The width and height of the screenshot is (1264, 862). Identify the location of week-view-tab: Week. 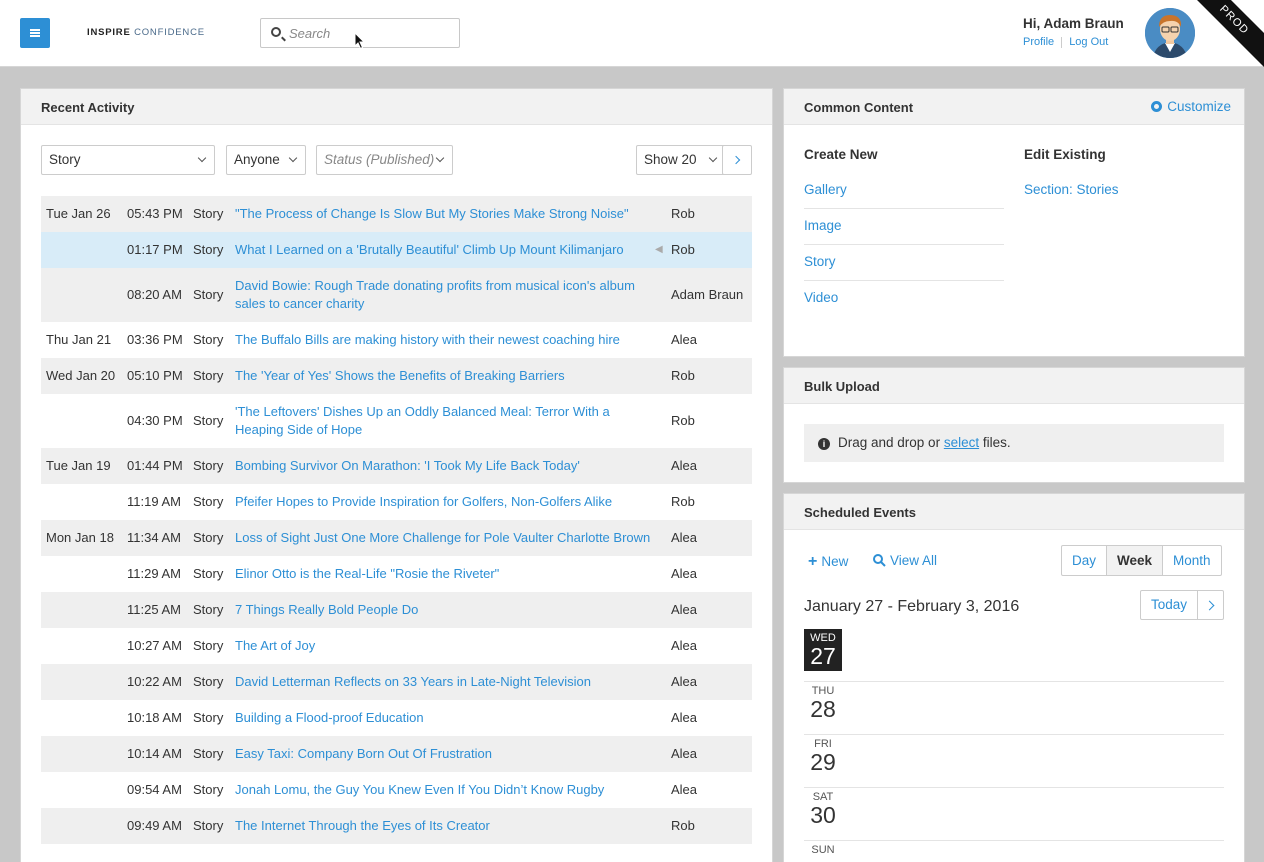
(1135, 560).